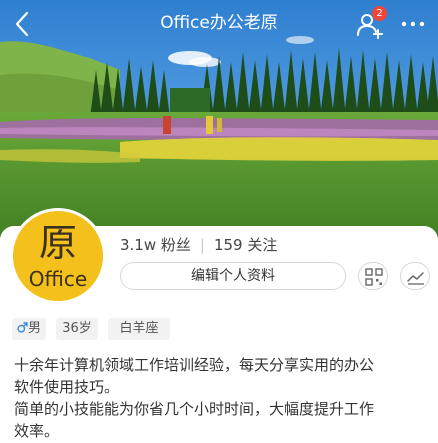 This screenshot has width=438, height=443. What do you see at coordinates (194, 409) in the screenshot?
I see `bio-line: 简单的小技能能为你省几个小时时间，大幅度提升工作` at bounding box center [194, 409].